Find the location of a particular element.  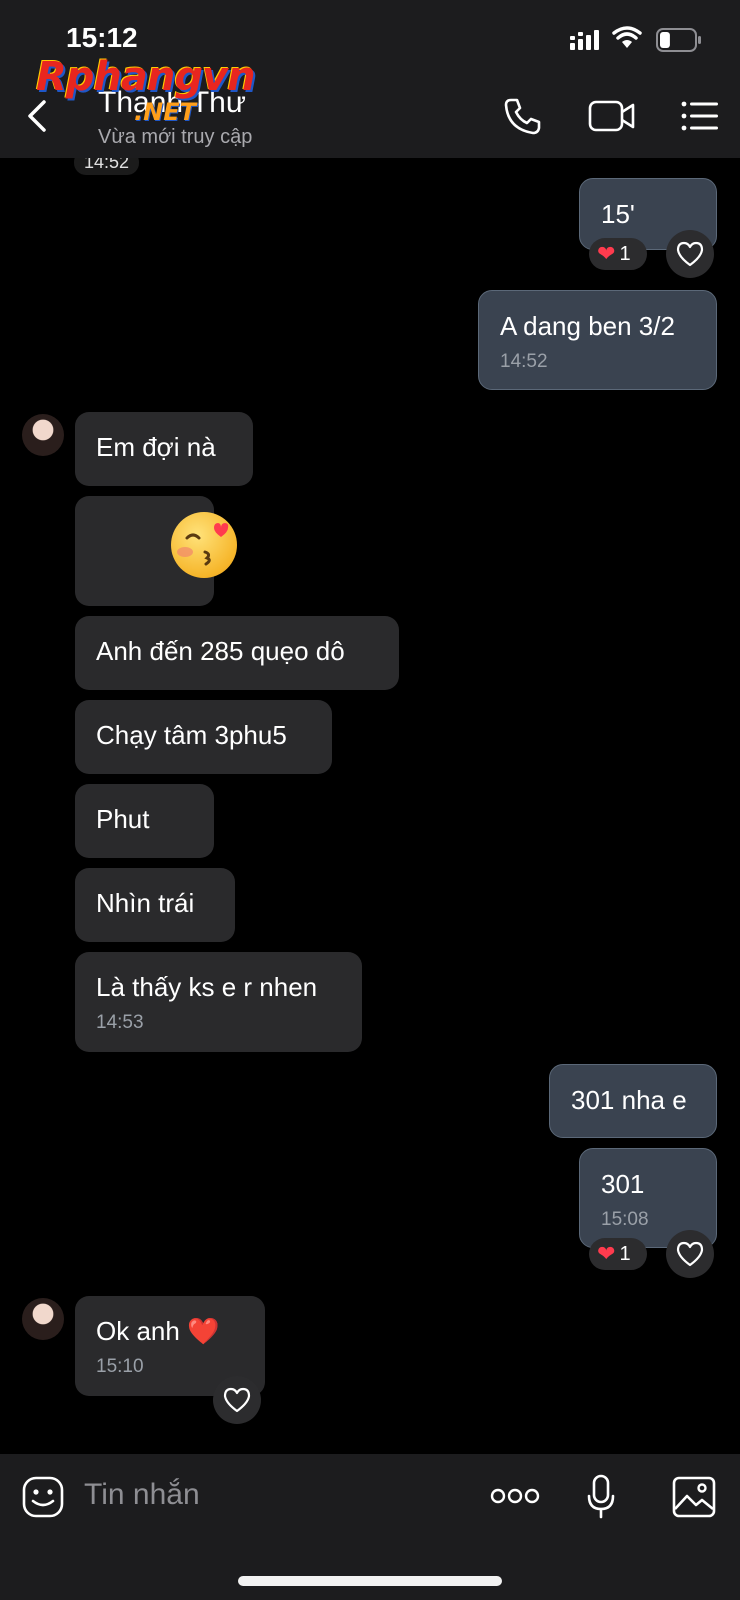

message-bubble-outgoing: A dang ben 3/2 14:52 is located at coordinates (597, 340).